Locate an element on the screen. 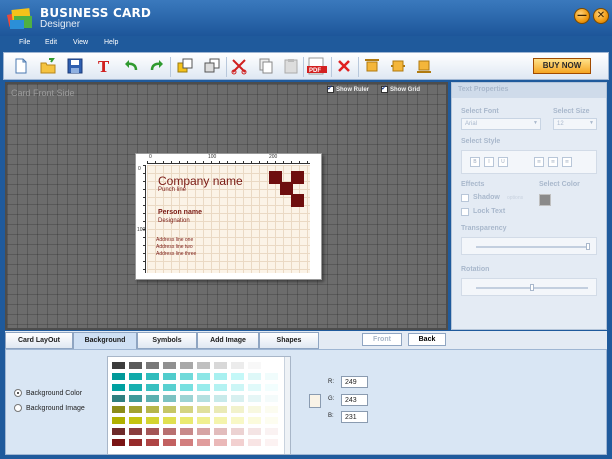  company-name-text: Company name is located at coordinates (200, 181).